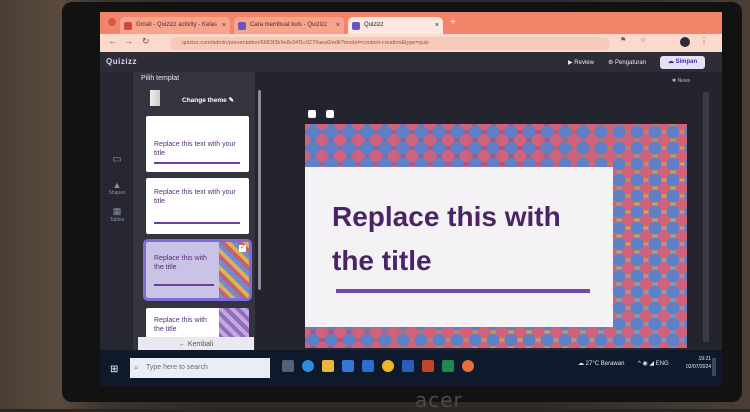 The height and width of the screenshot is (412, 750). Describe the element at coordinates (448, 366) in the screenshot. I see `excel-icon` at that location.